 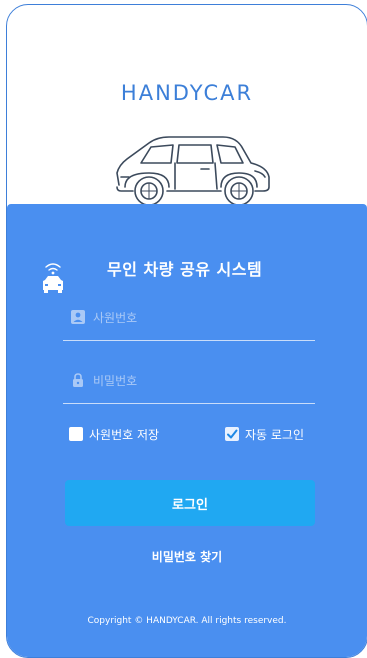 I want to click on user-icon, so click(x=78, y=317).